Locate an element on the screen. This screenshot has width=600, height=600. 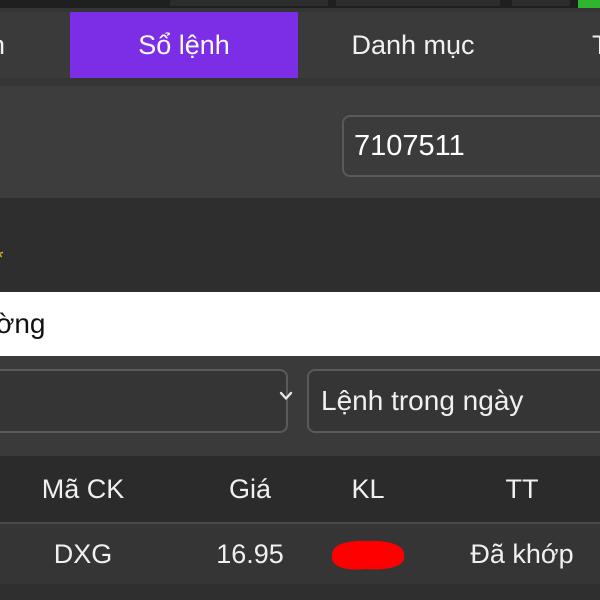
left-filter-select is located at coordinates (144, 401).